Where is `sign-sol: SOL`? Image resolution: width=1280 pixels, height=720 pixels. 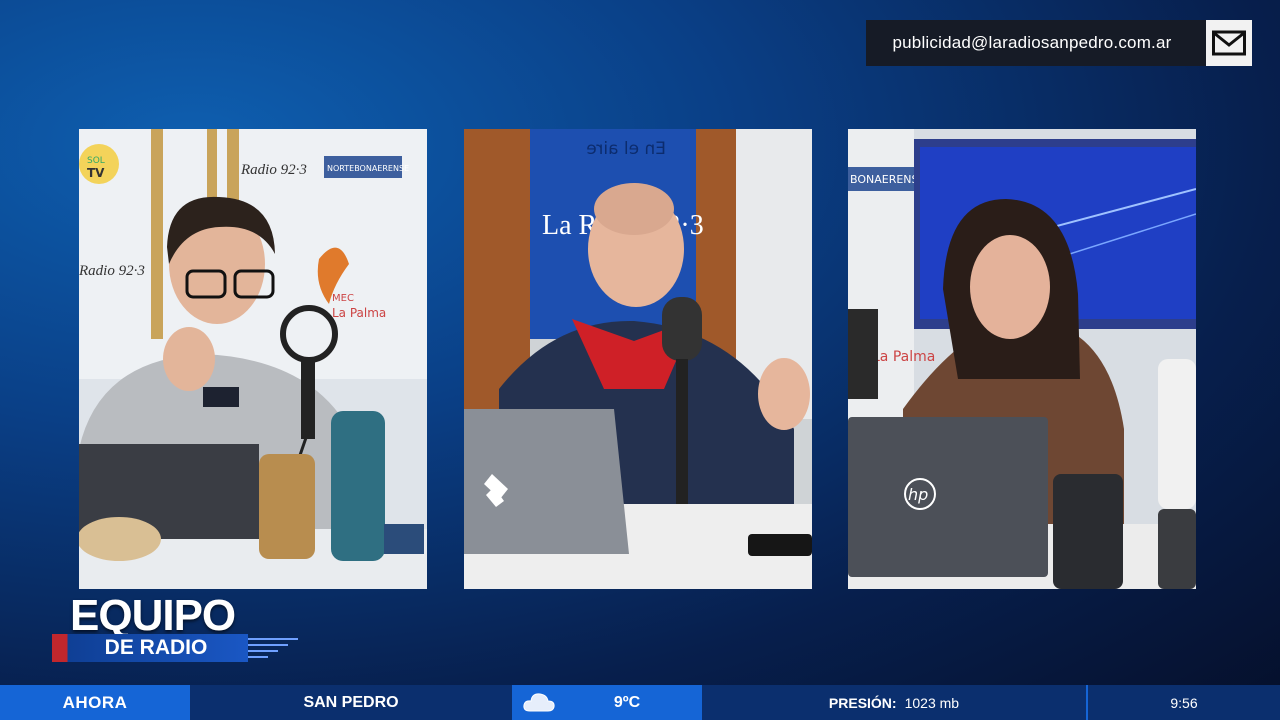
sign-sol: SOL is located at coordinates (96, 161).